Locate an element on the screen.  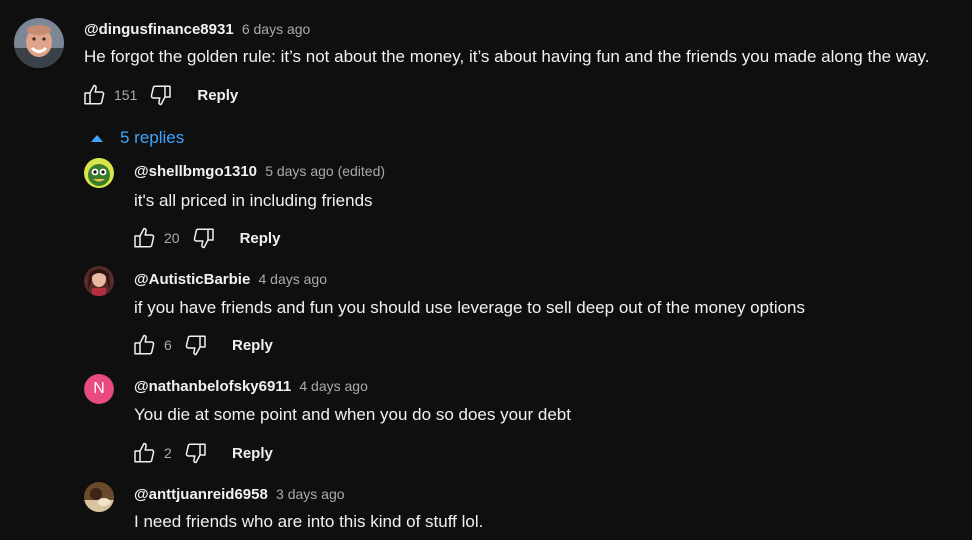
comment-author: @AutisticBarbie is located at coordinates (192, 279).